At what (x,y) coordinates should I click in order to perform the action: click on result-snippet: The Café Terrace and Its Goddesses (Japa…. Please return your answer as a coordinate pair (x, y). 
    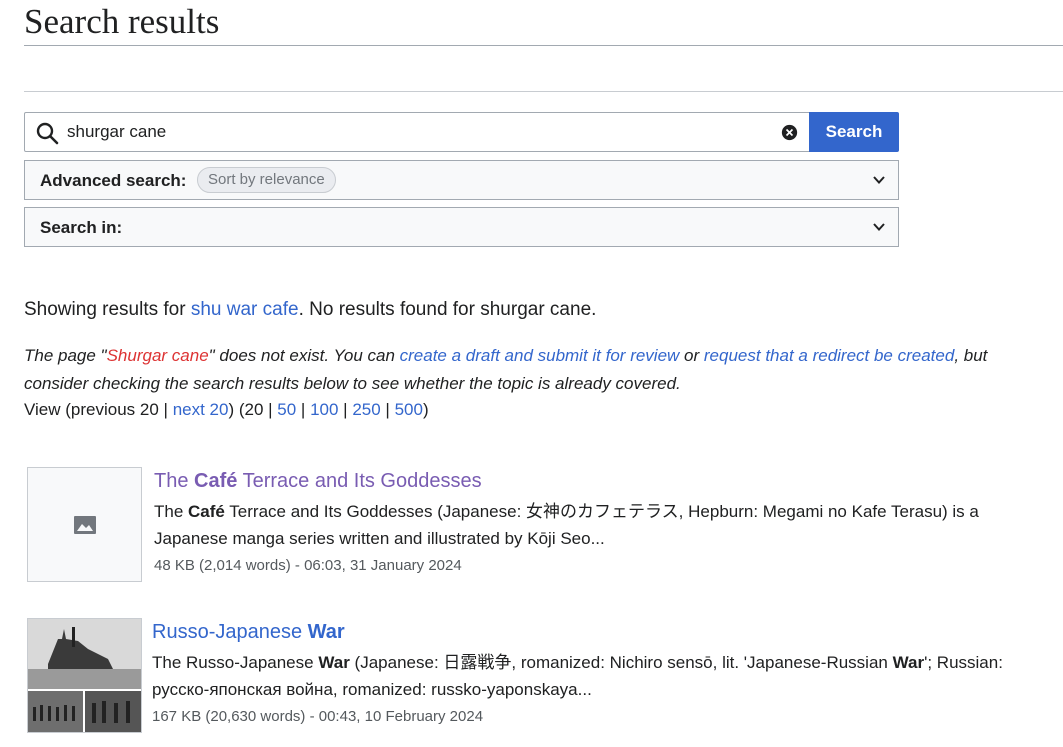
    Looking at the image, I should click on (594, 525).